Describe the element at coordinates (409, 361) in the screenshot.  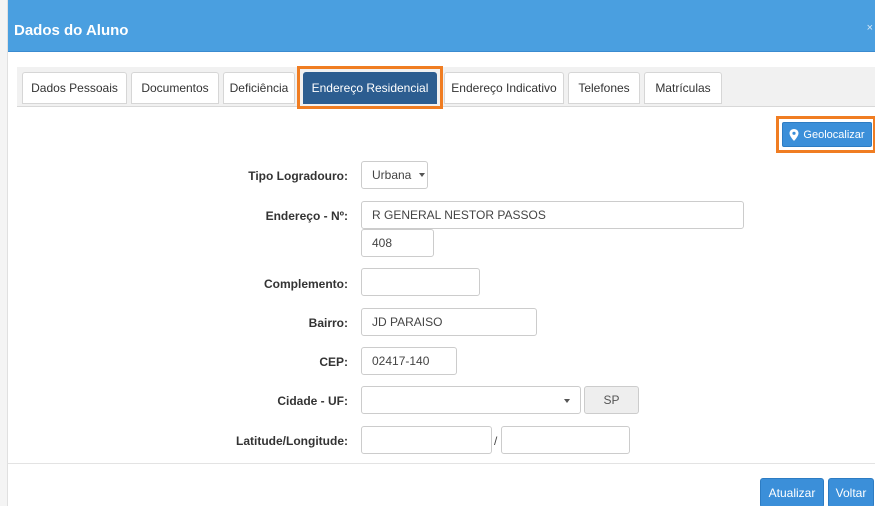
I see `cep-input: 02417-140` at that location.